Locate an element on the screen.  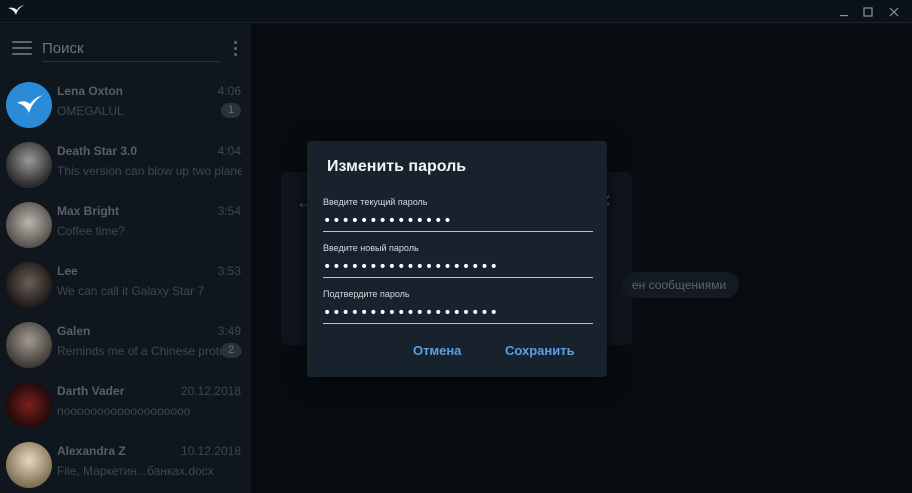
chat-time: 20.12.2018 is located at coordinates (210, 391).